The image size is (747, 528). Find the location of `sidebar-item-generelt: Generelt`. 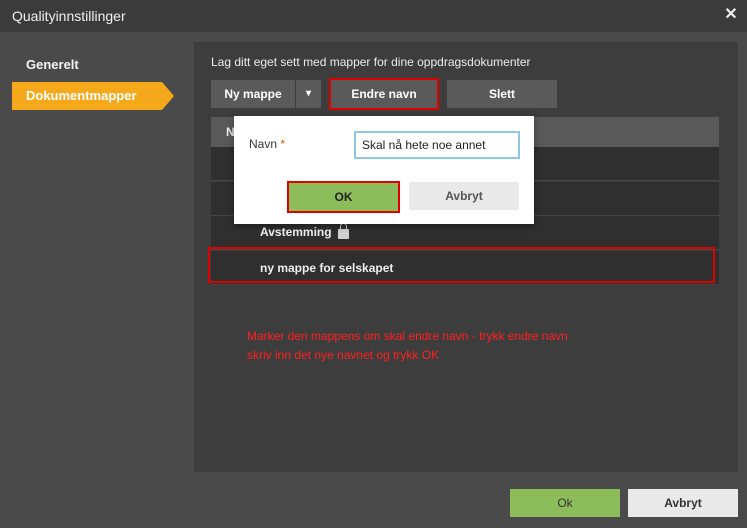

sidebar-item-generelt: Generelt is located at coordinates (87, 65).